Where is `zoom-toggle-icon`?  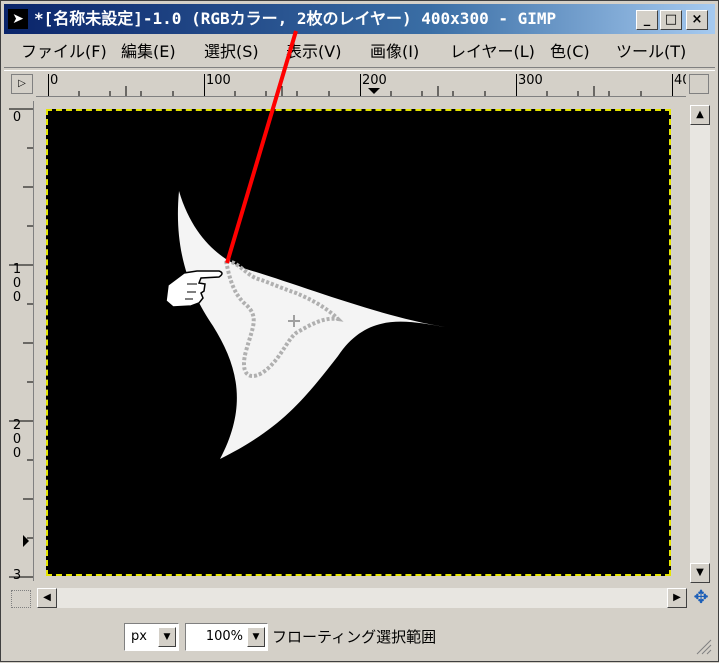 zoom-toggle-icon is located at coordinates (699, 84).